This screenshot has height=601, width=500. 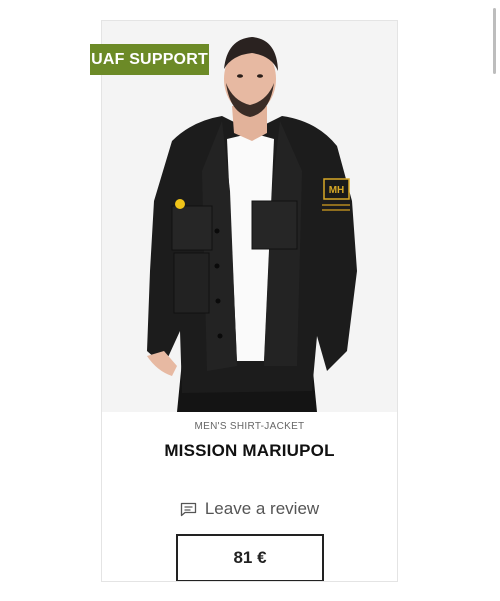 What do you see at coordinates (262, 508) in the screenshot?
I see `leave-review-label: Leave a review` at bounding box center [262, 508].